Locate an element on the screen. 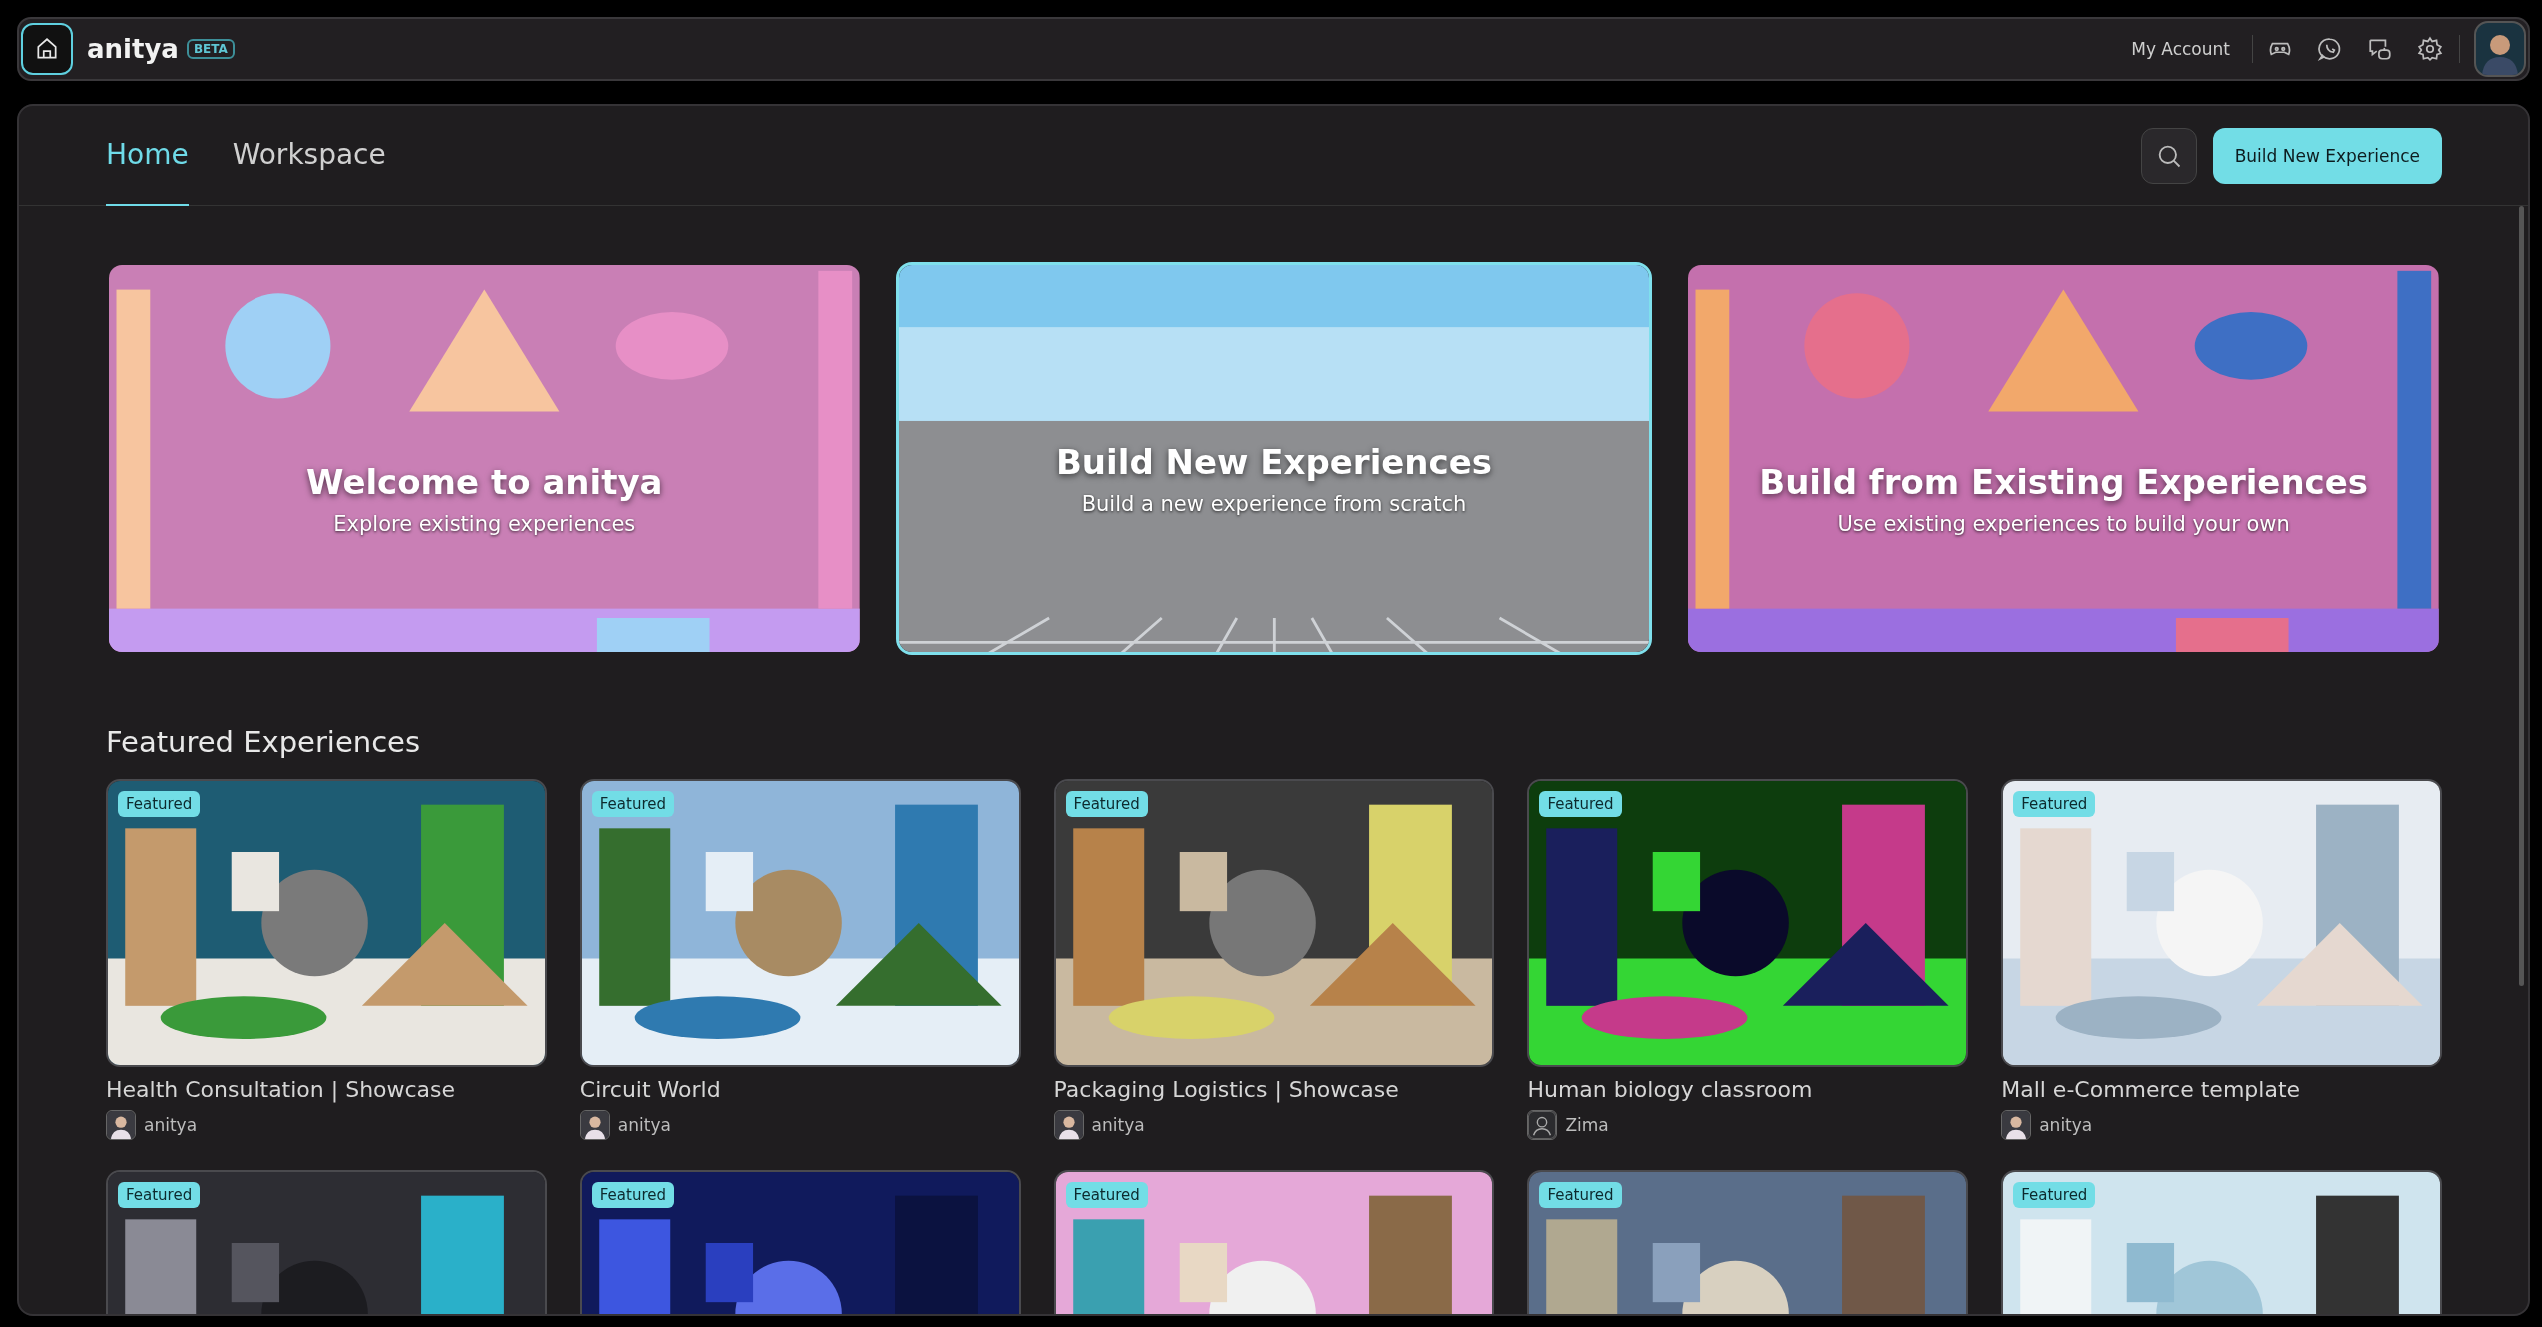 The width and height of the screenshot is (2542, 1327). experience-title: Mall e-Commerce template is located at coordinates (2221, 1089).